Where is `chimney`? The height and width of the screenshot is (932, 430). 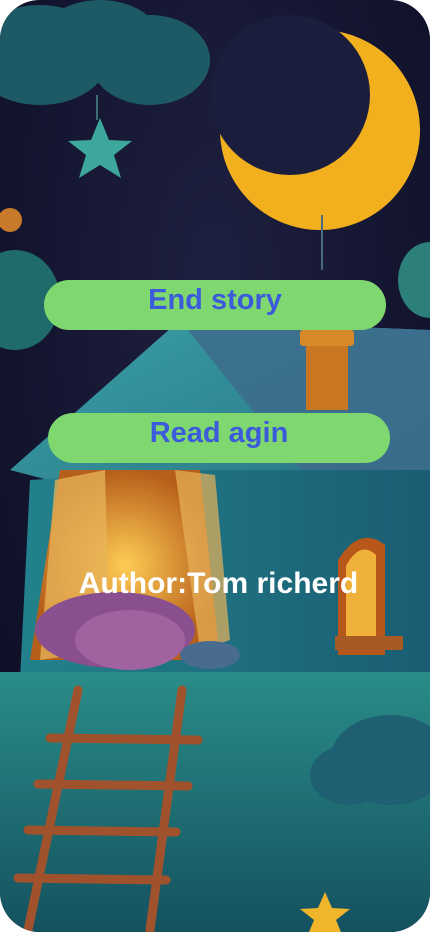 chimney is located at coordinates (327, 375).